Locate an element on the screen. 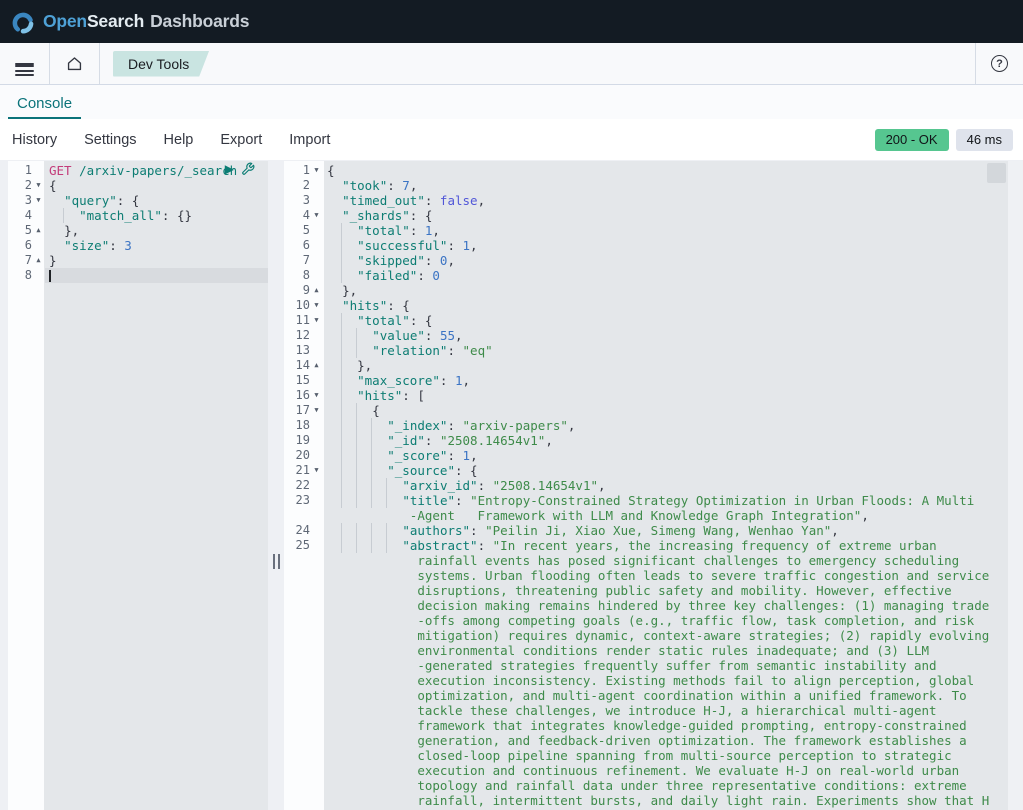 This screenshot has width=1023, height=810. line-number: 4 is located at coordinates (28, 215).